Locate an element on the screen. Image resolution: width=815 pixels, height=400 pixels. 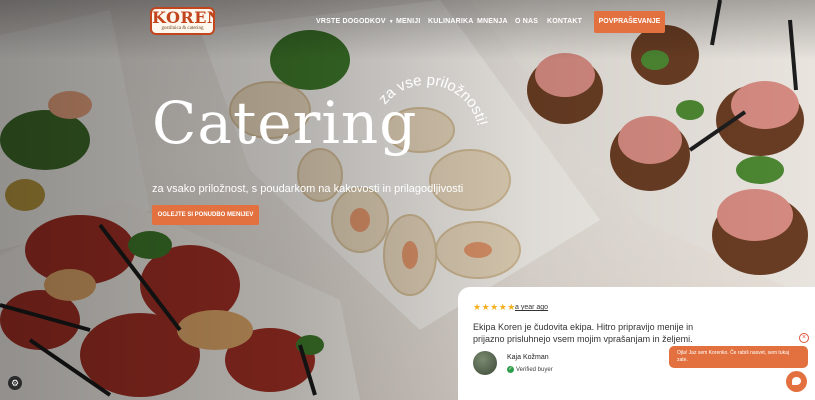
nav-item-label: KULINARIKA is located at coordinates (451, 21).